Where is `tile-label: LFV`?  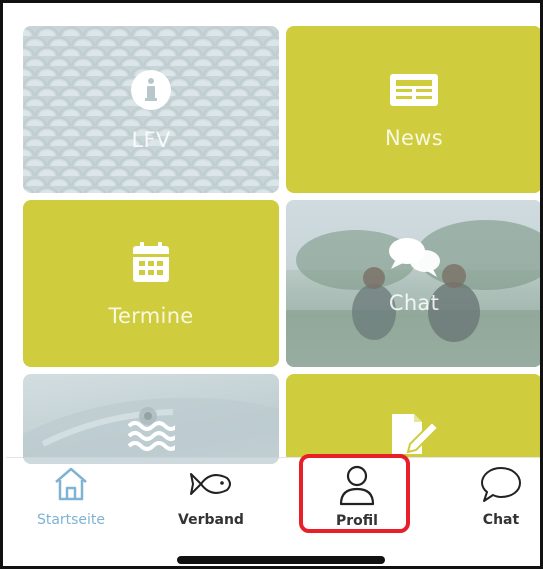 tile-label: LFV is located at coordinates (151, 139).